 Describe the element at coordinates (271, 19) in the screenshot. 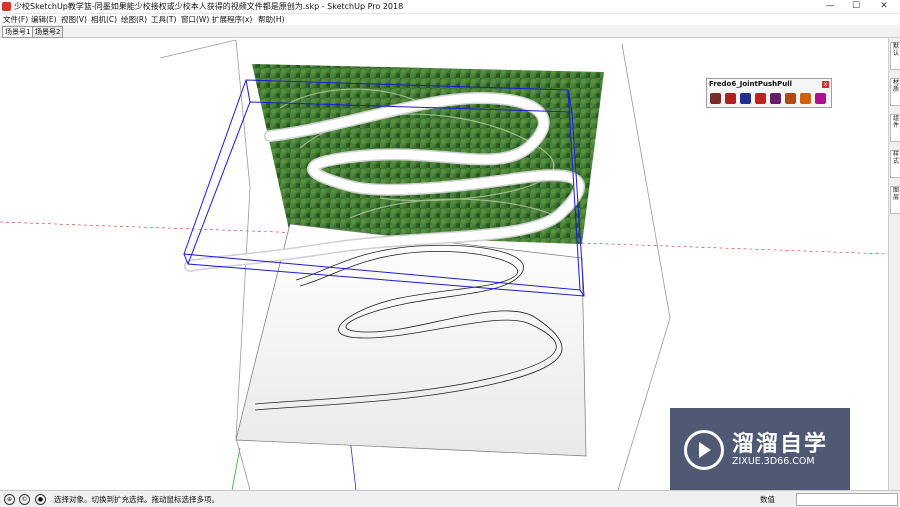

I see `menu-help: 帮助(H)` at that location.